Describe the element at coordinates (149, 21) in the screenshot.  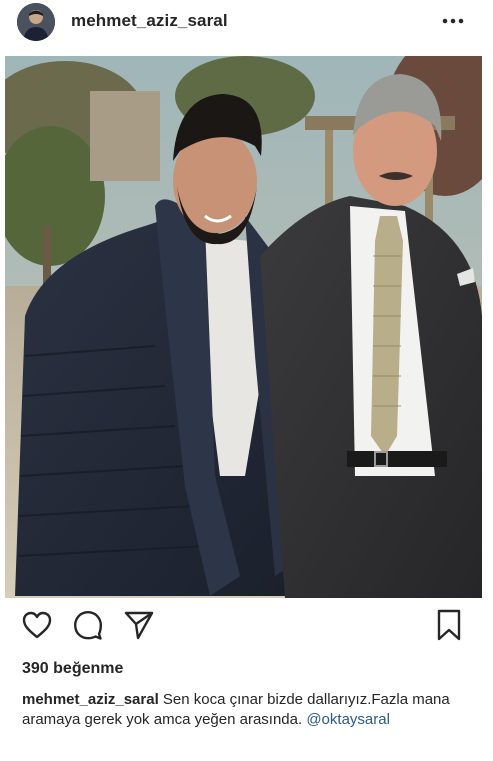
I see `post-username: mehmet_aziz_saral` at that location.